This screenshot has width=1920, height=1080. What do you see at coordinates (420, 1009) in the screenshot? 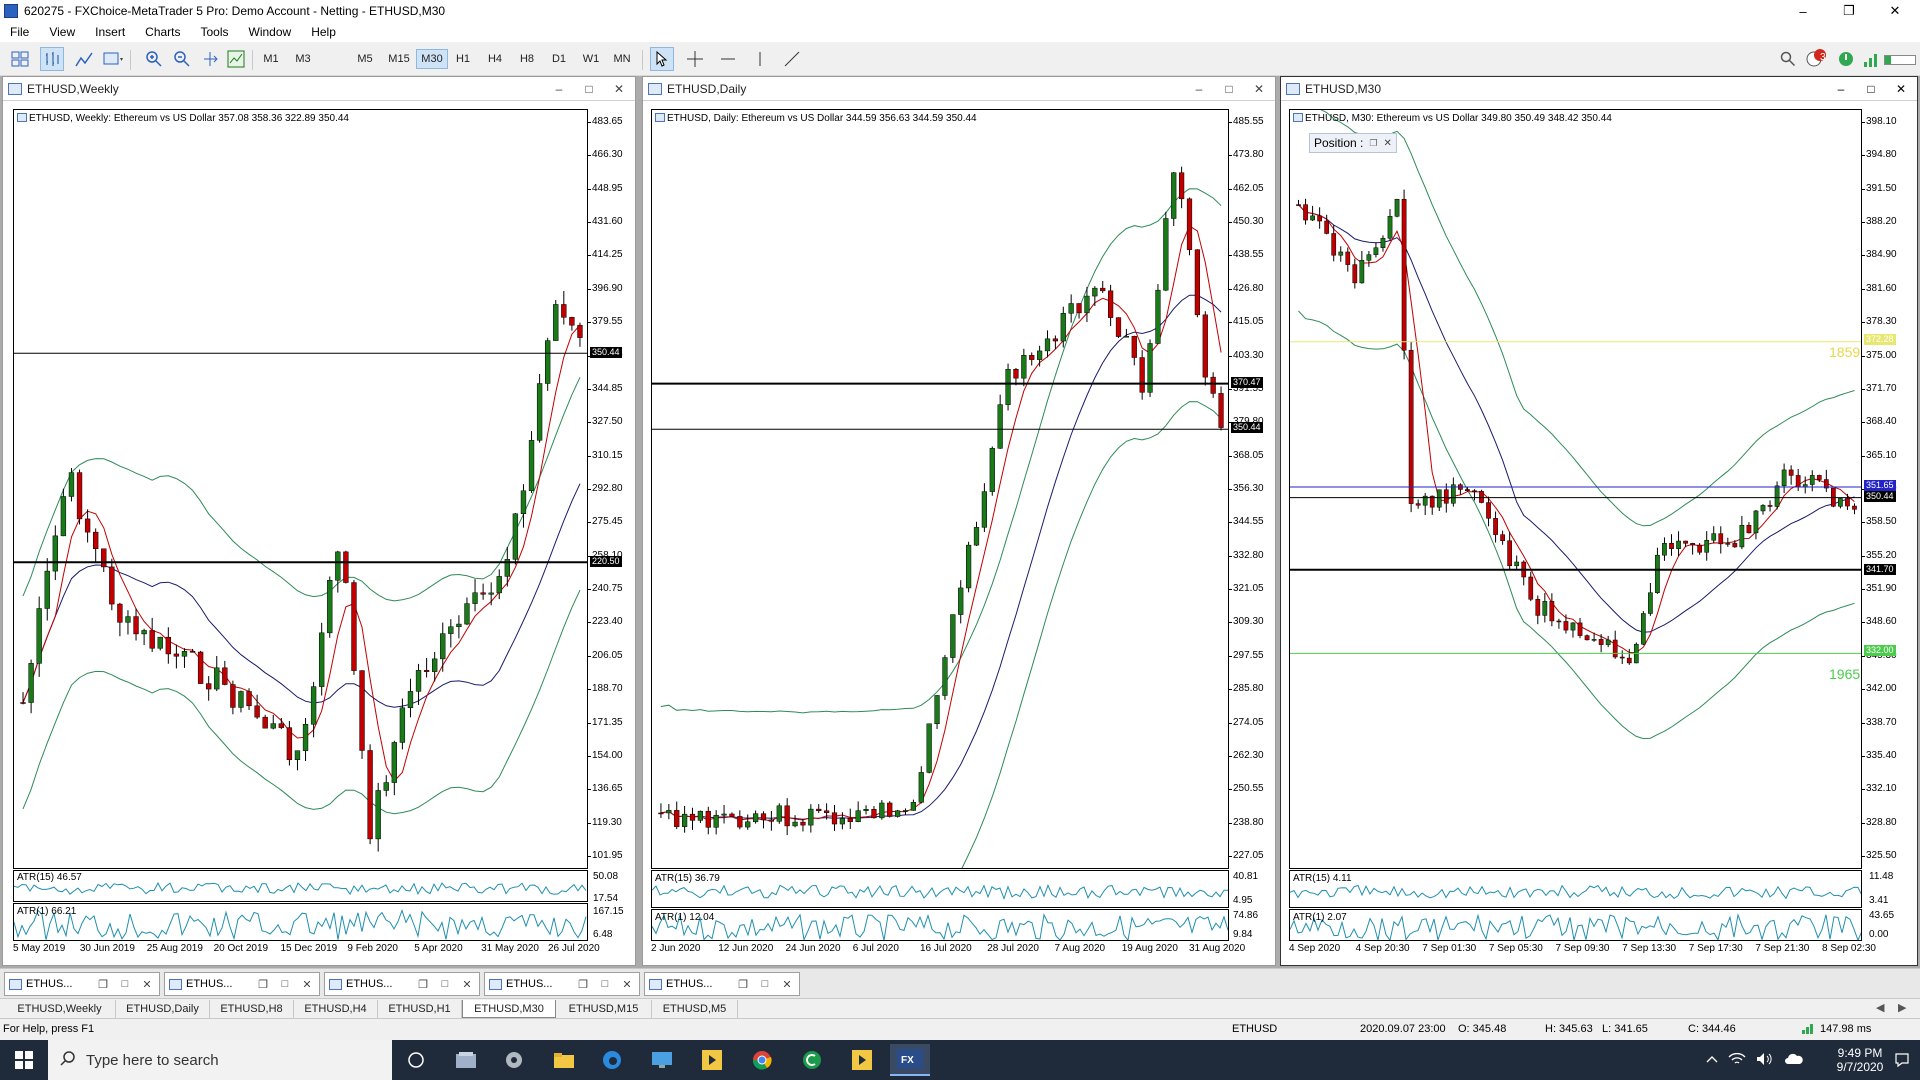
I see `tab-ethusd-h1: ETHUSD,H1` at bounding box center [420, 1009].